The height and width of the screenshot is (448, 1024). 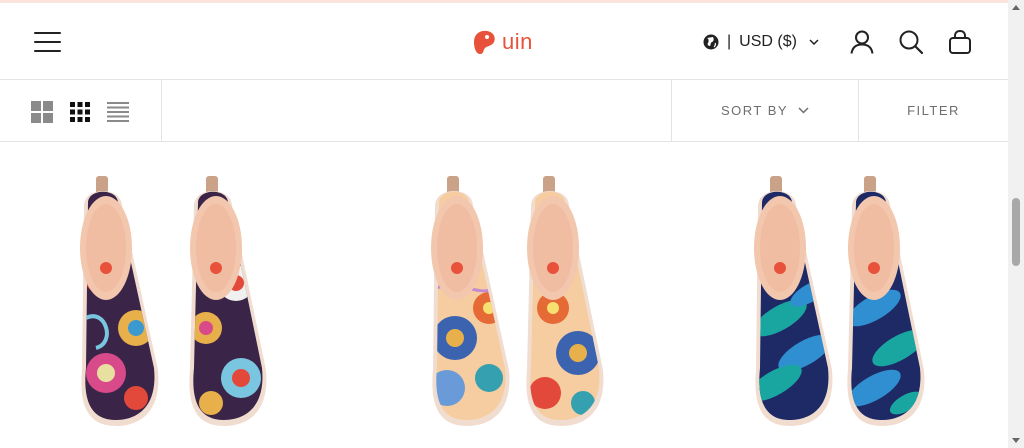 I want to click on collection-toolbar: SORT BY FILTER, so click(x=504, y=110).